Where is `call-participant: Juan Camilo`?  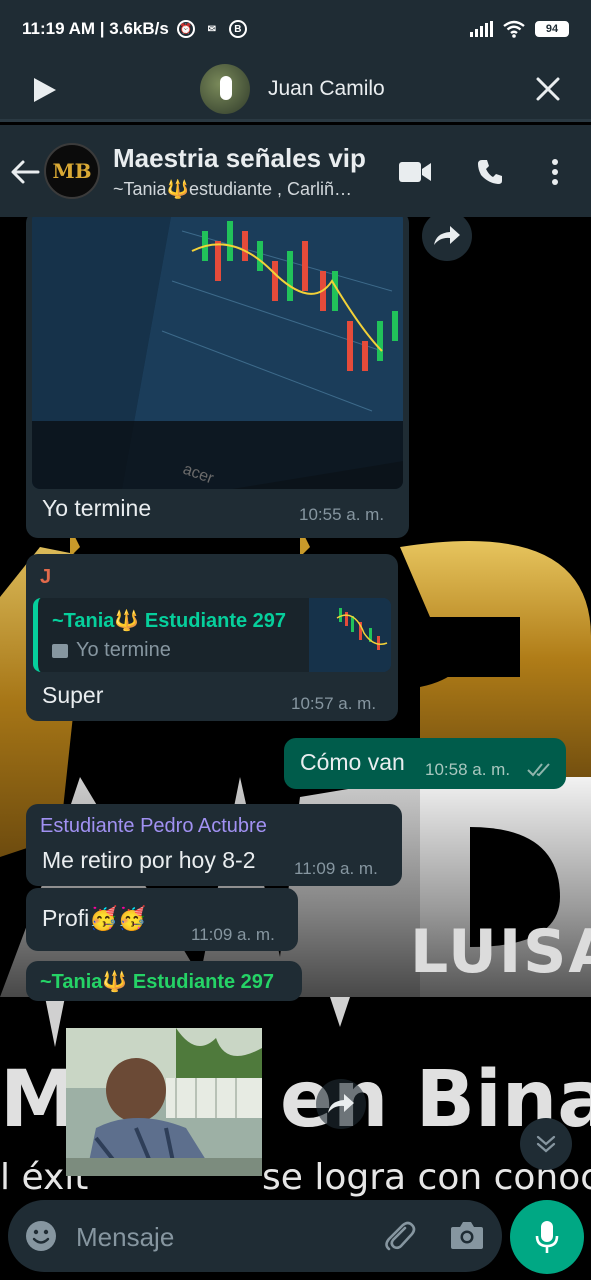 call-participant: Juan Camilo is located at coordinates (292, 89).